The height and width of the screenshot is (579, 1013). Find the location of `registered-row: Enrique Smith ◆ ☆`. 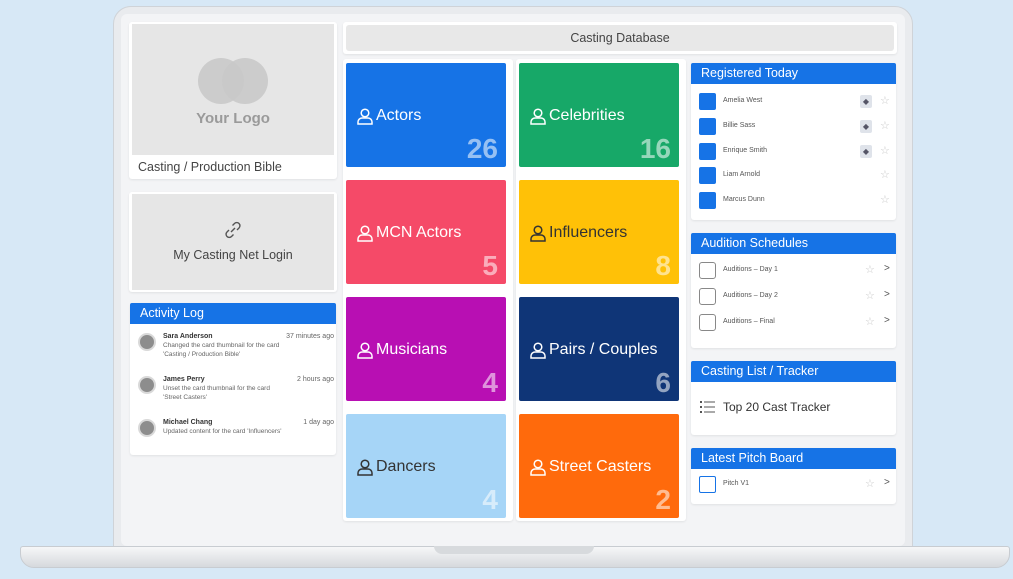

registered-row: Enrique Smith ◆ ☆ is located at coordinates (795, 152).